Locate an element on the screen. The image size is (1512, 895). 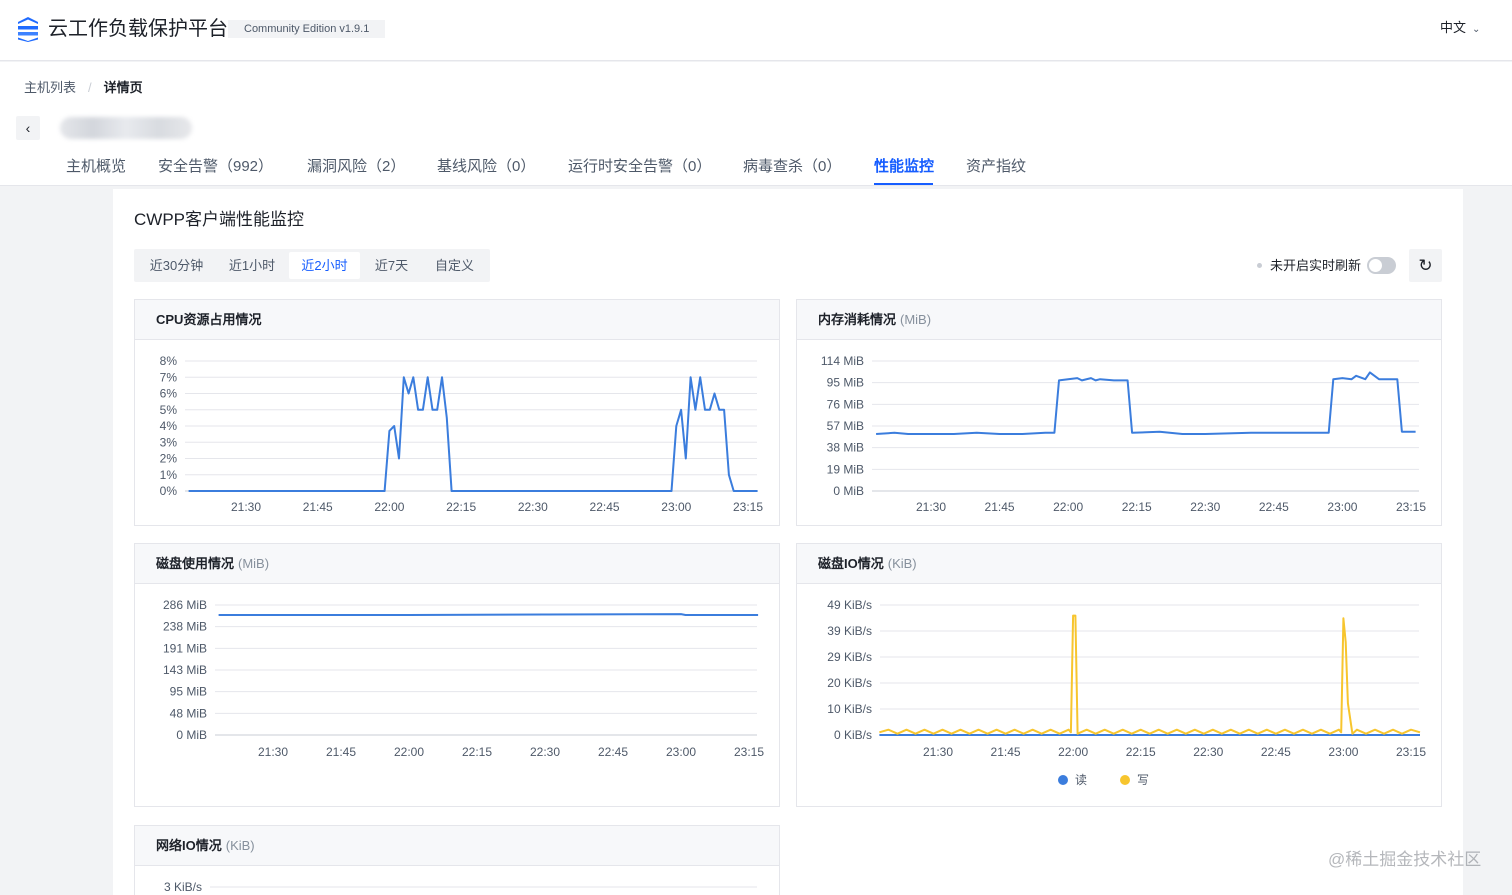
chevron-left-icon: ‹ is located at coordinates (28, 128).